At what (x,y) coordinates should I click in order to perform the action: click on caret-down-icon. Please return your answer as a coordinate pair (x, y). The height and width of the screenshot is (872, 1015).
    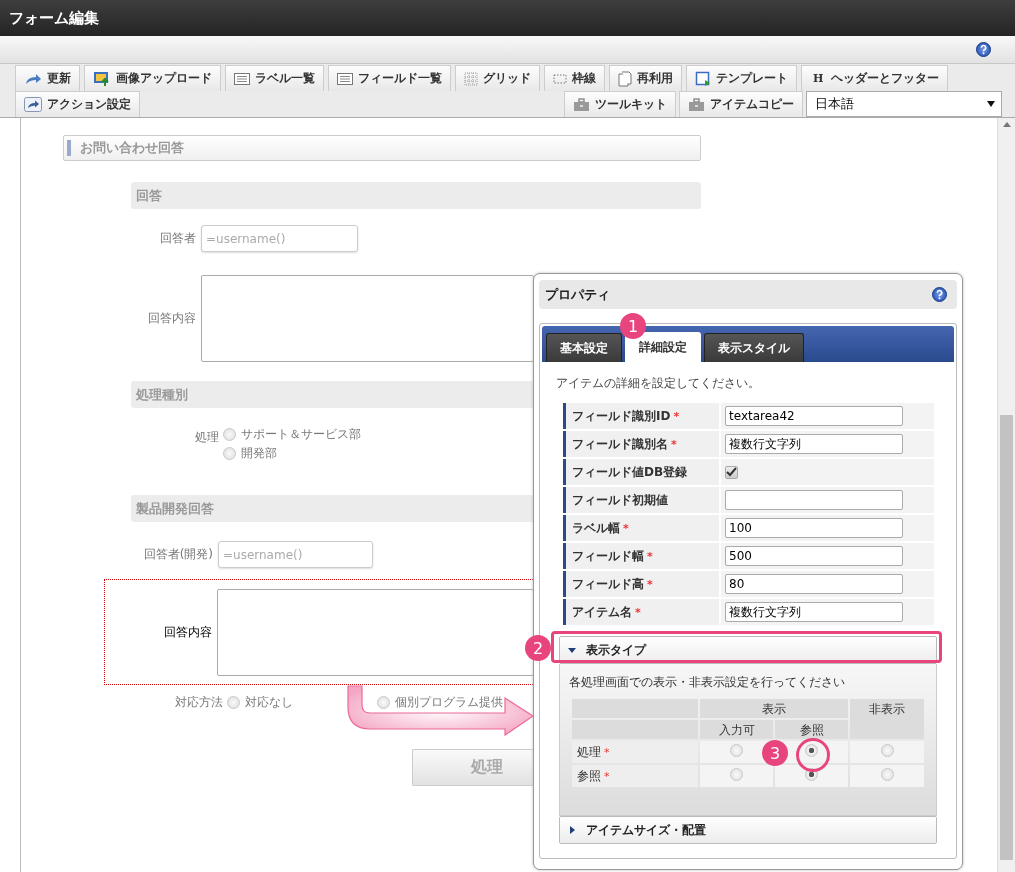
    Looking at the image, I should click on (572, 650).